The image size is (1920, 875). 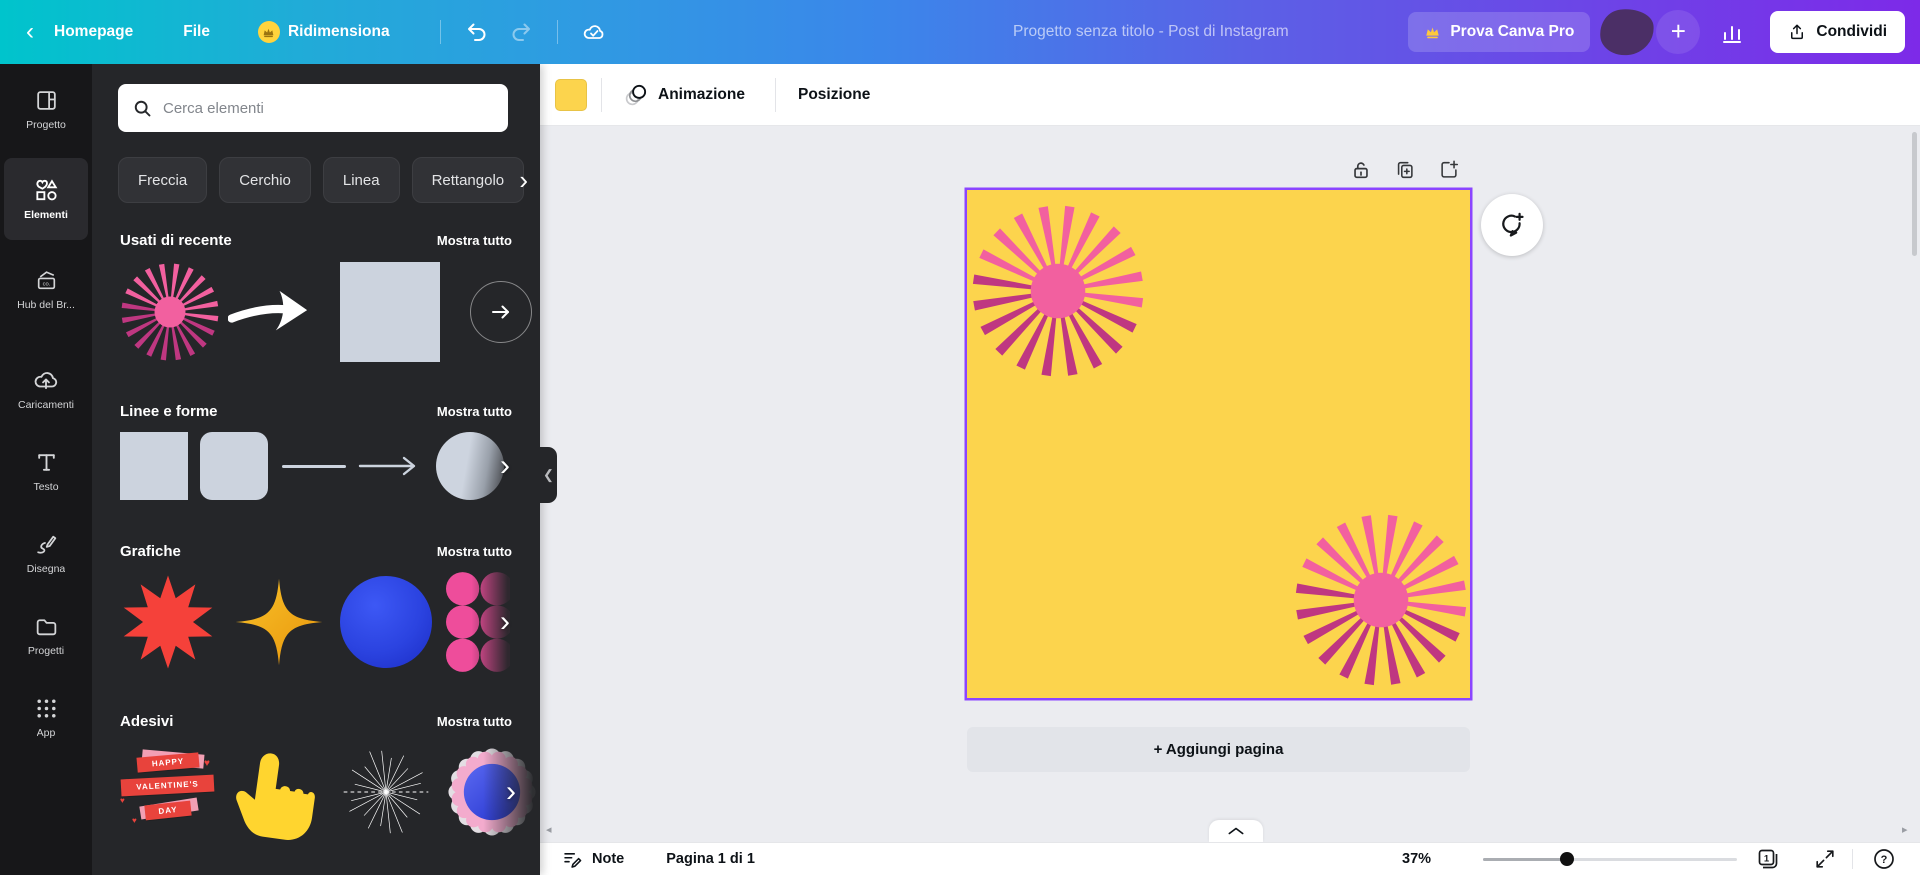 What do you see at coordinates (521, 32) in the screenshot?
I see `redo-icon` at bounding box center [521, 32].